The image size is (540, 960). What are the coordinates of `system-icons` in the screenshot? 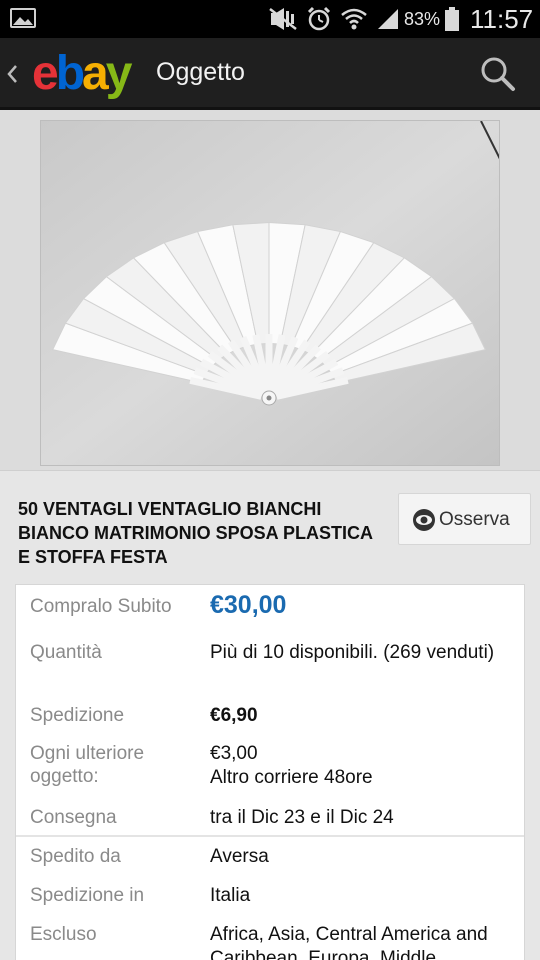 It's located at (334, 19).